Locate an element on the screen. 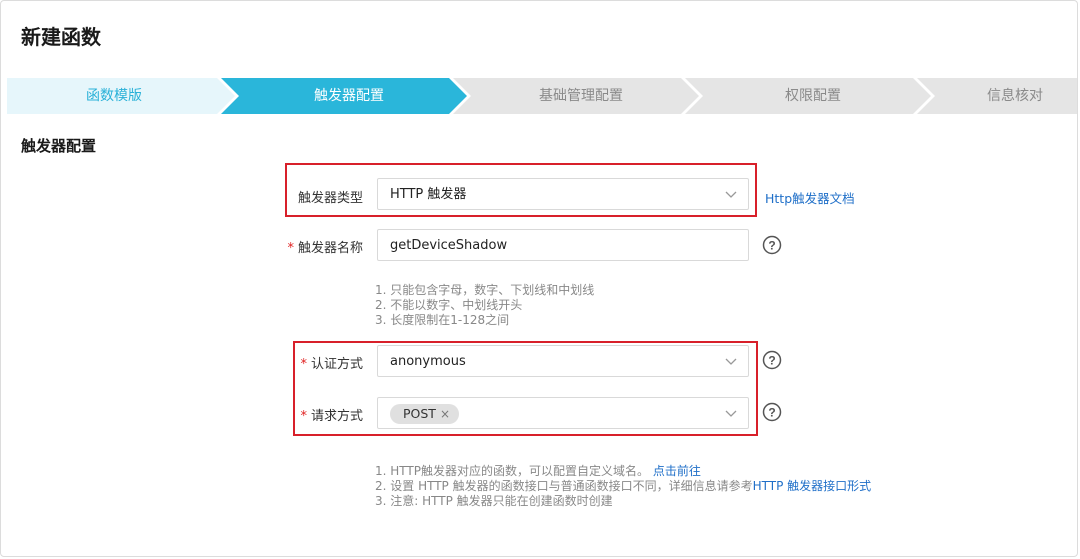  trigger-name-label: * 触发器名称 is located at coordinates (321, 246).